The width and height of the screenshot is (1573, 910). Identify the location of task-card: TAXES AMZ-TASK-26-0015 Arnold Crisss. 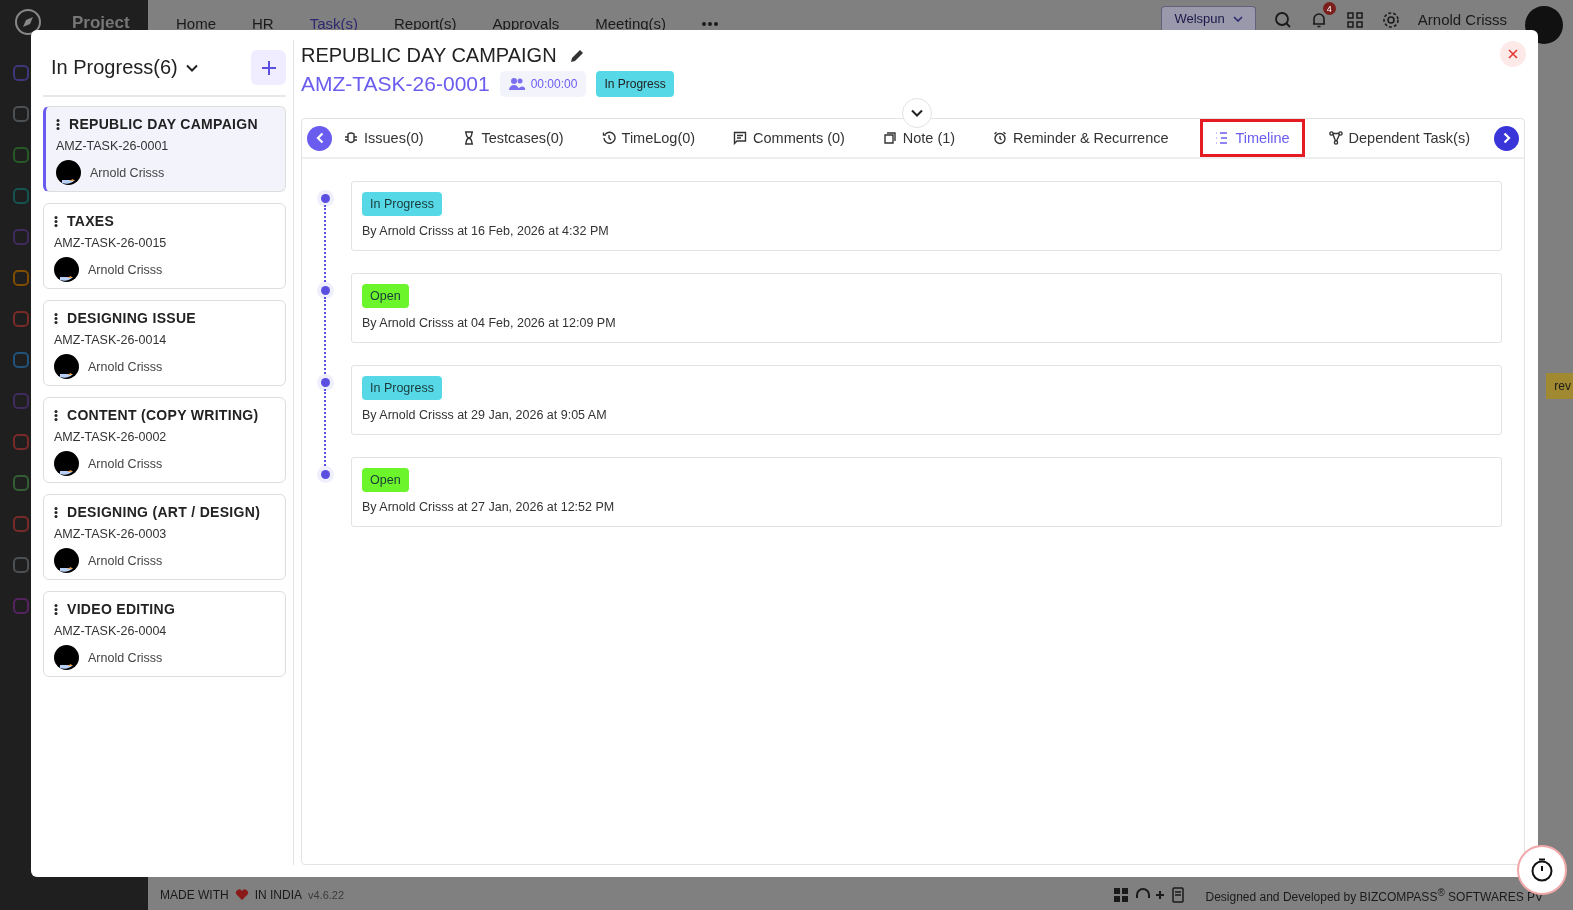
(164, 246).